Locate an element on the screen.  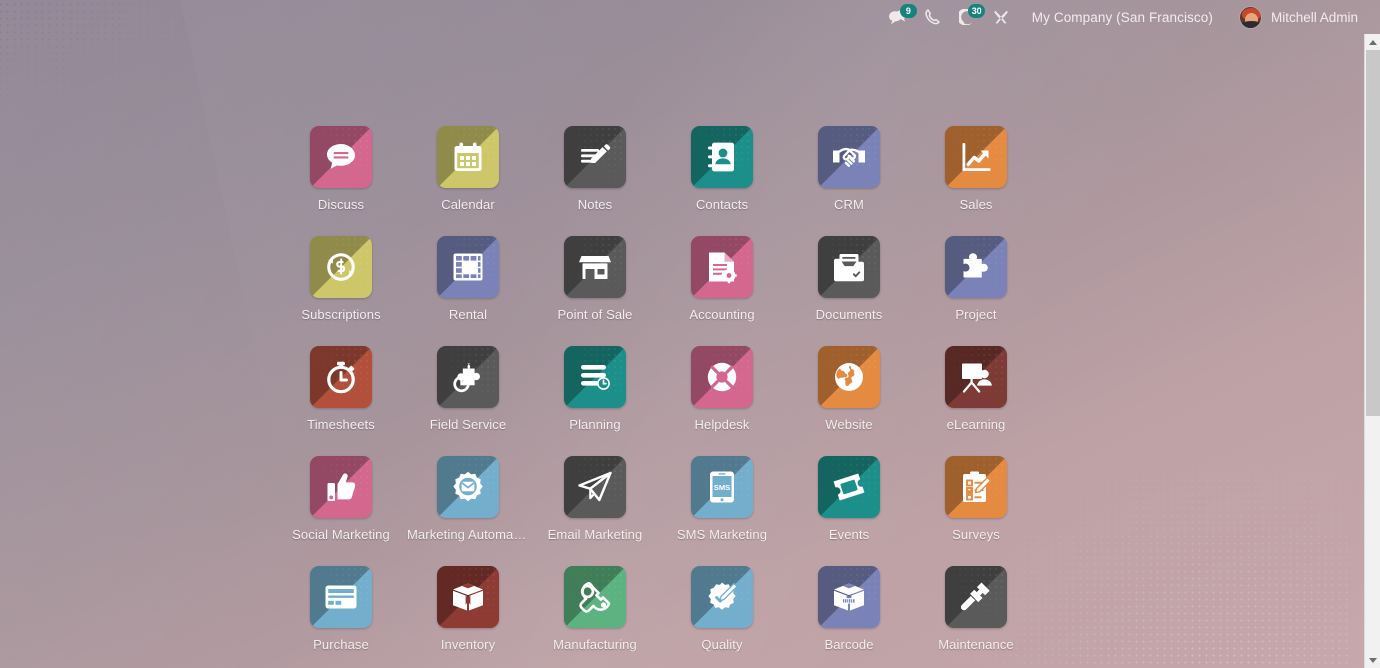
app-tile-social-marketing: Social Marketing is located at coordinates (341, 511).